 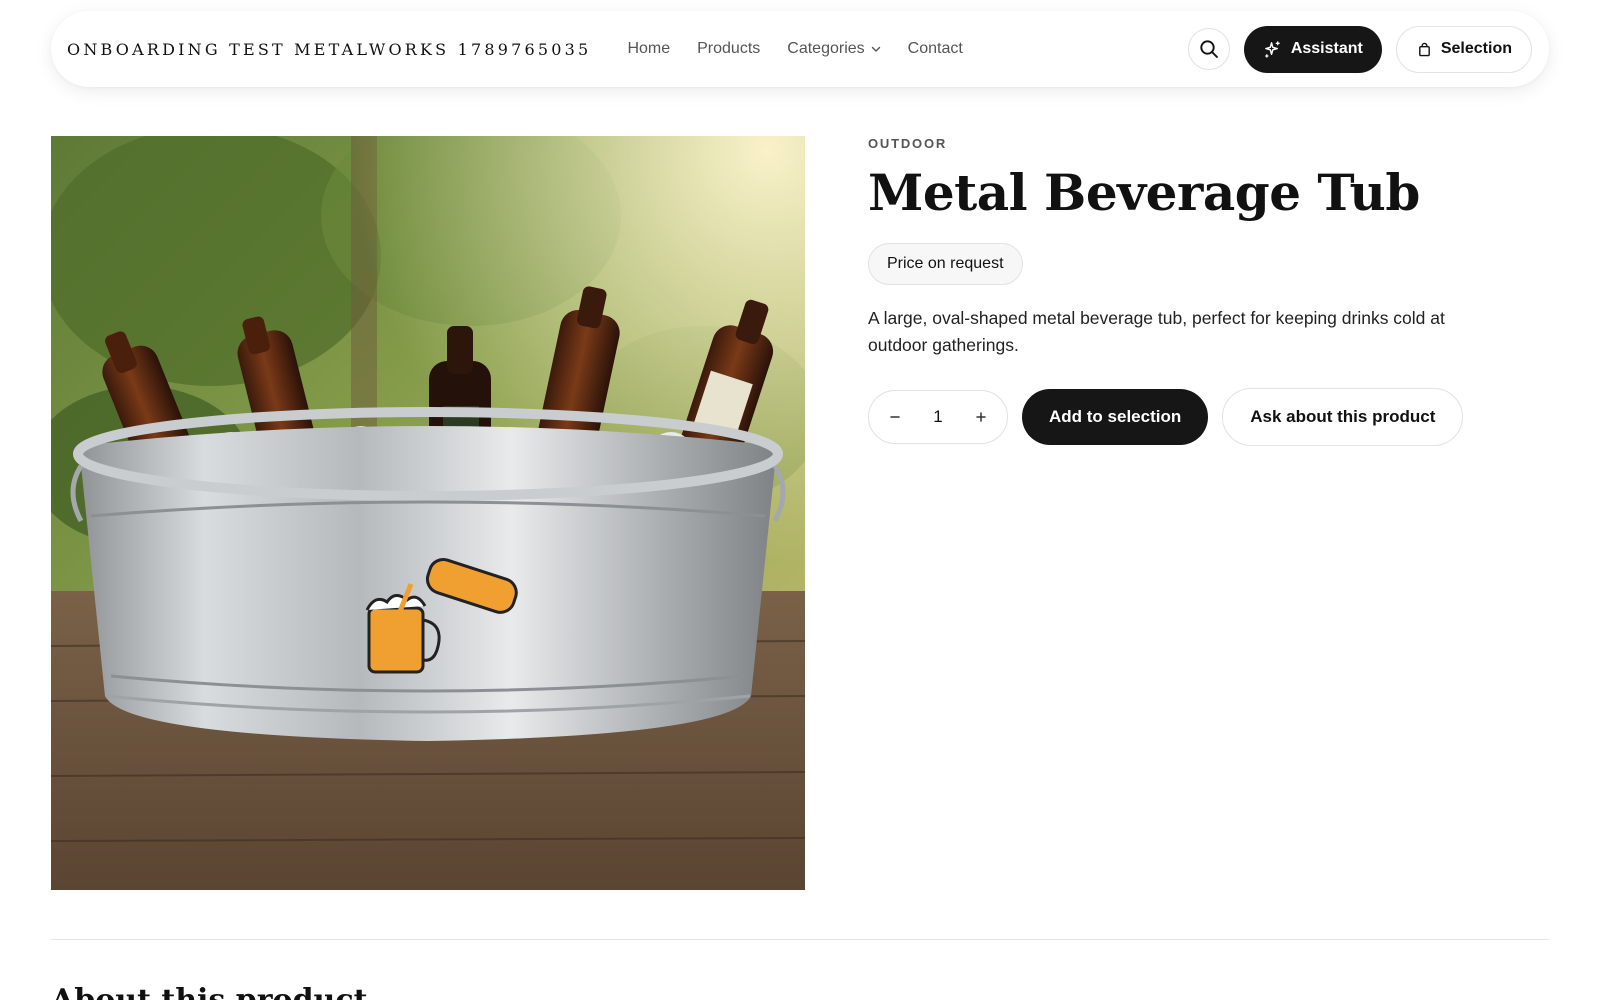 I want to click on assistant-label: Assistant, so click(x=1326, y=48).